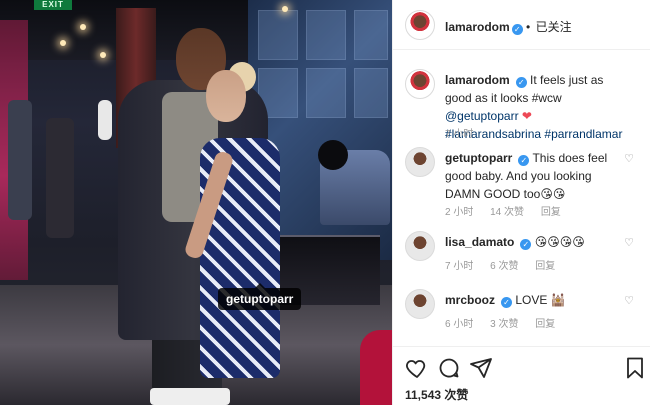 The image size is (650, 405). Describe the element at coordinates (521, 346) in the screenshot. I see `actions-divider` at that location.